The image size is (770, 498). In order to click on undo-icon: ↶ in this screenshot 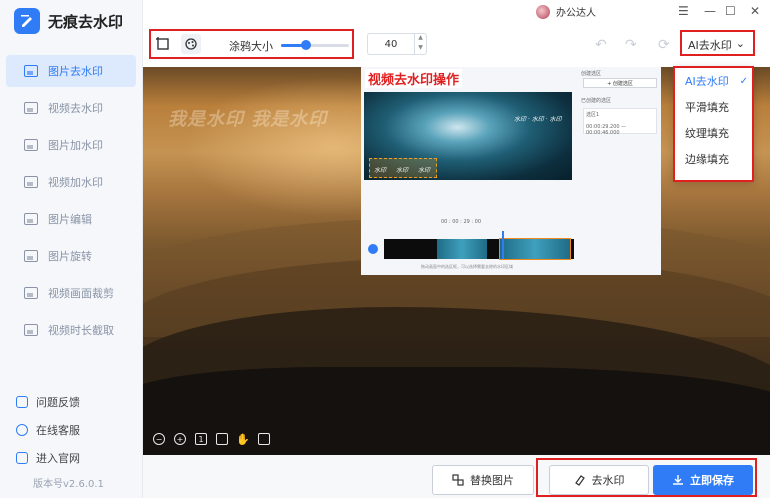, I will do `click(601, 45)`.